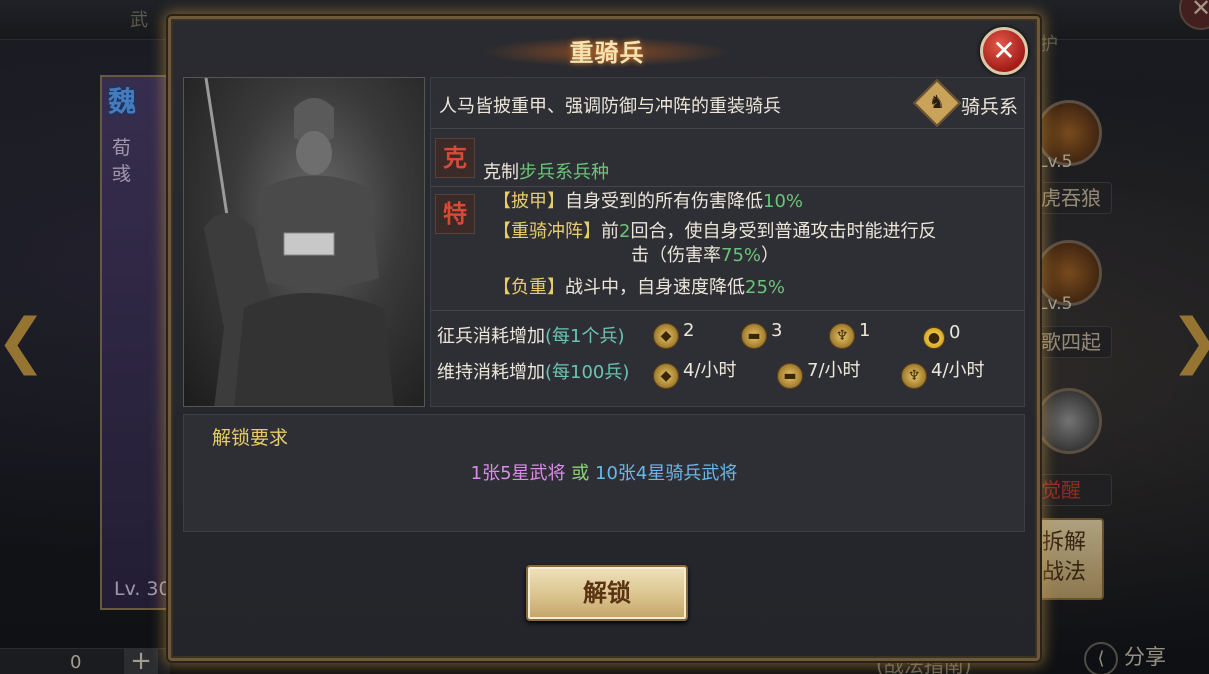 The width and height of the screenshot is (1209, 674). I want to click on recruit-cost-wood: ◆ 2, so click(673, 334).